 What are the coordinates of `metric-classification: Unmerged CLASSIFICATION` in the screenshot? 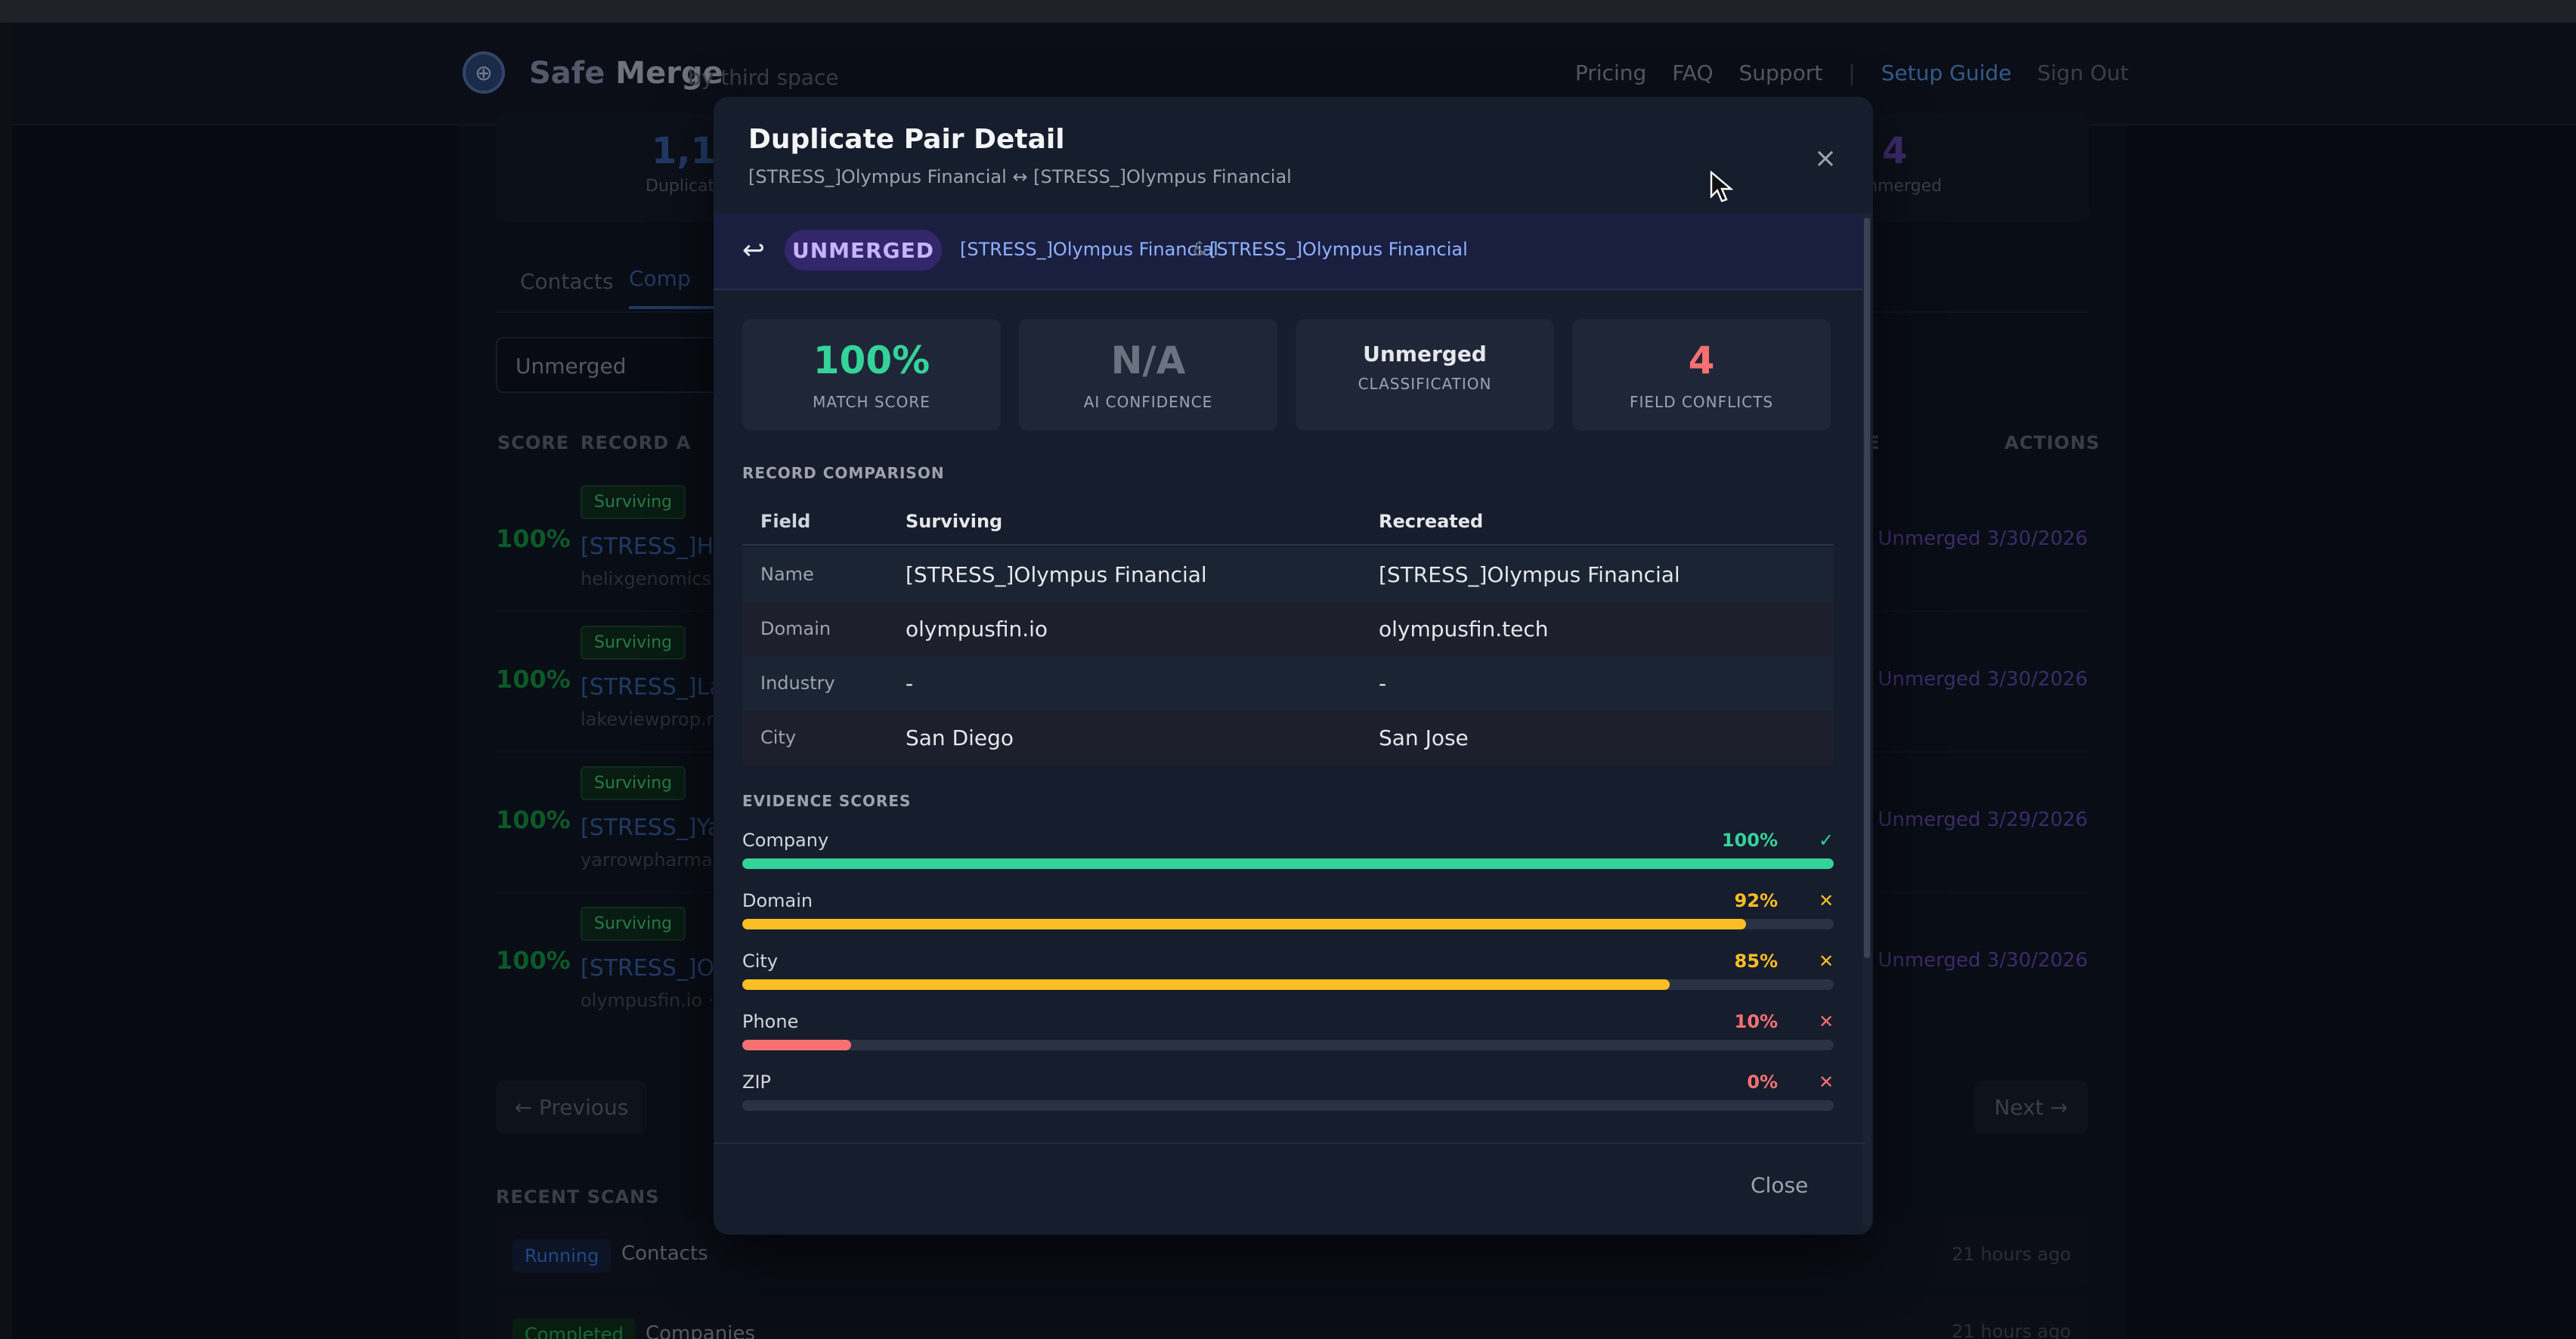 It's located at (1425, 375).